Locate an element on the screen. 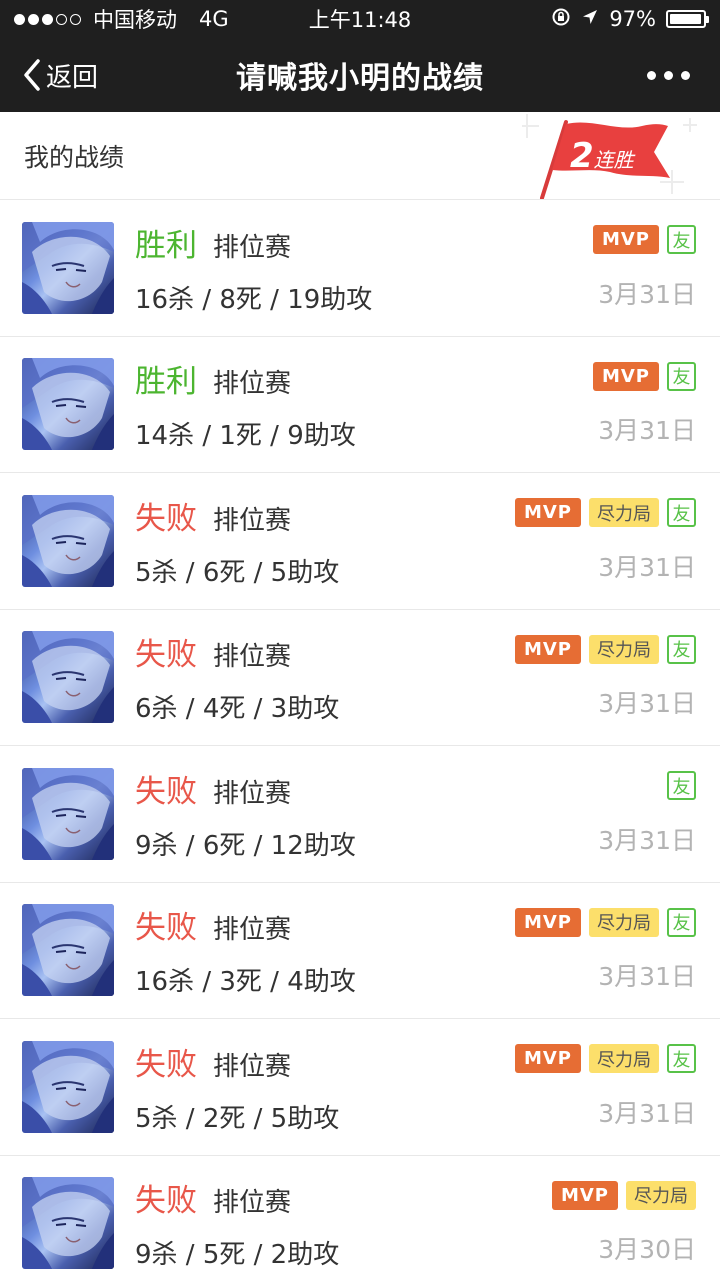 This screenshot has height=1280, width=720. match-row: 失败 排位赛 5杀 / 2死 / 5助攻 MVP 尽力局友 3月31日 is located at coordinates (360, 1087).